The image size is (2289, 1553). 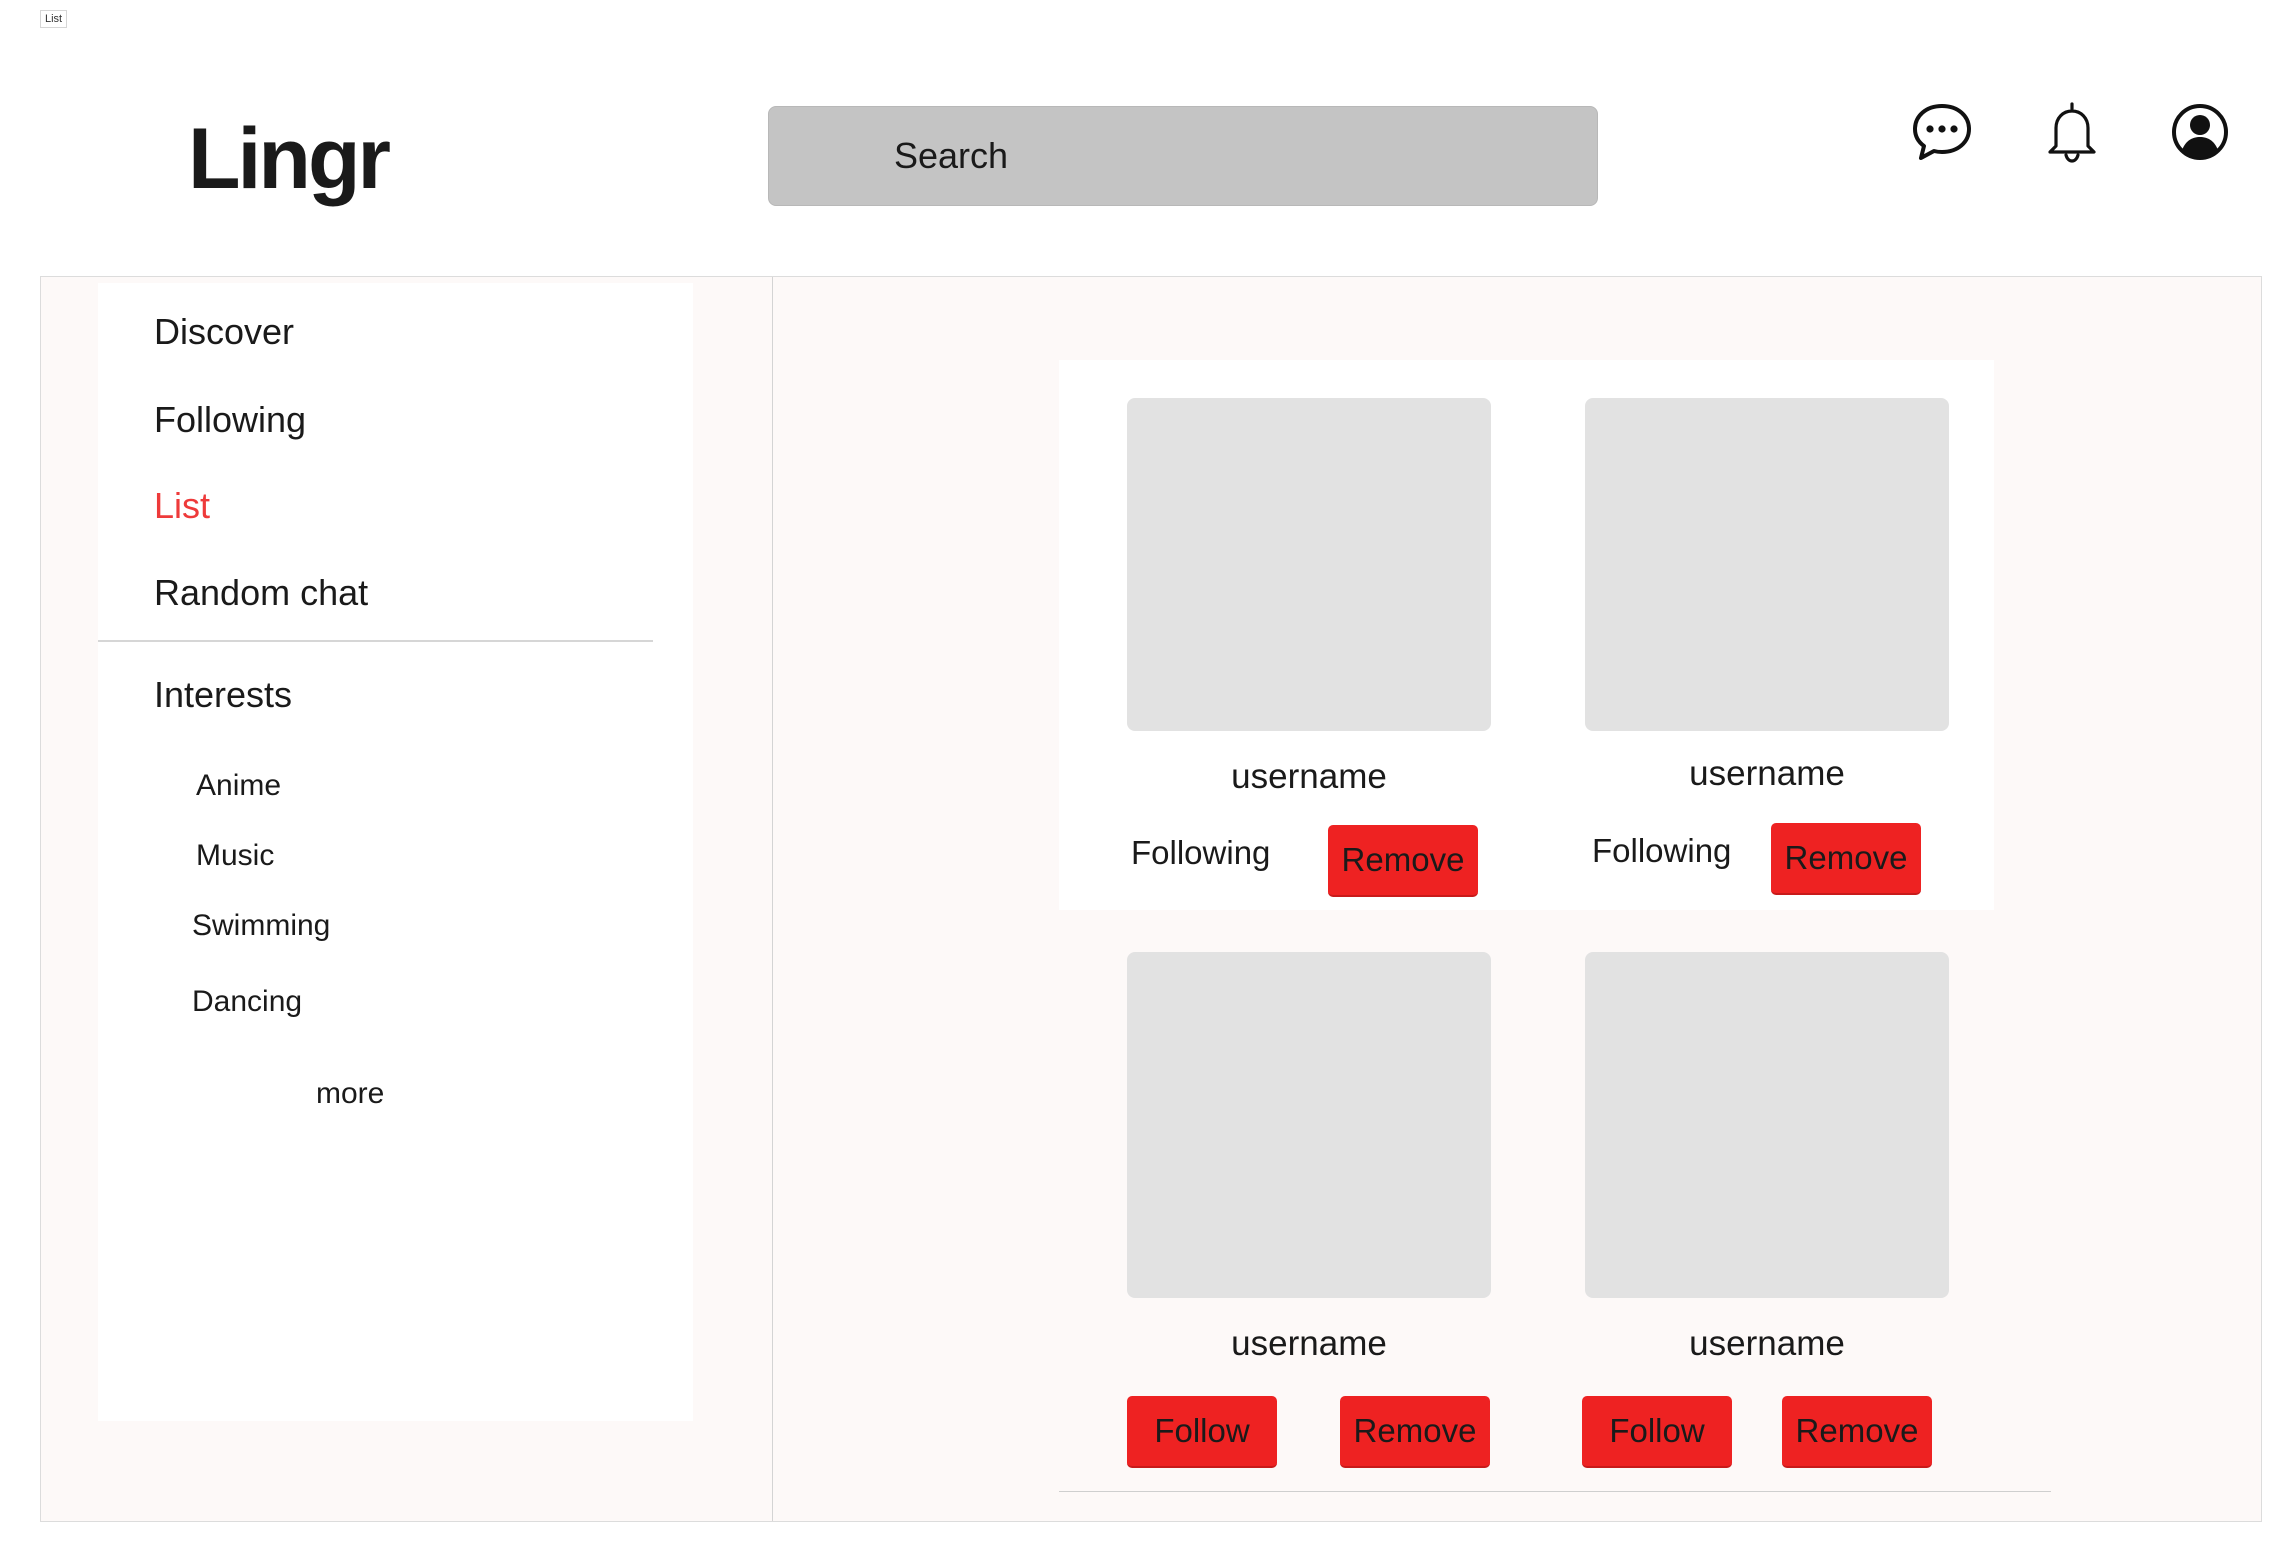 What do you see at coordinates (230, 420) in the screenshot?
I see `sidebar-item-following: Following` at bounding box center [230, 420].